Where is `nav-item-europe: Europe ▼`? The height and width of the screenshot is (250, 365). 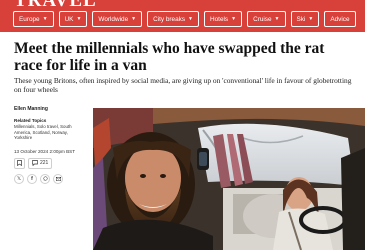
nav-item-europe: Europe ▼ is located at coordinates (33, 19).